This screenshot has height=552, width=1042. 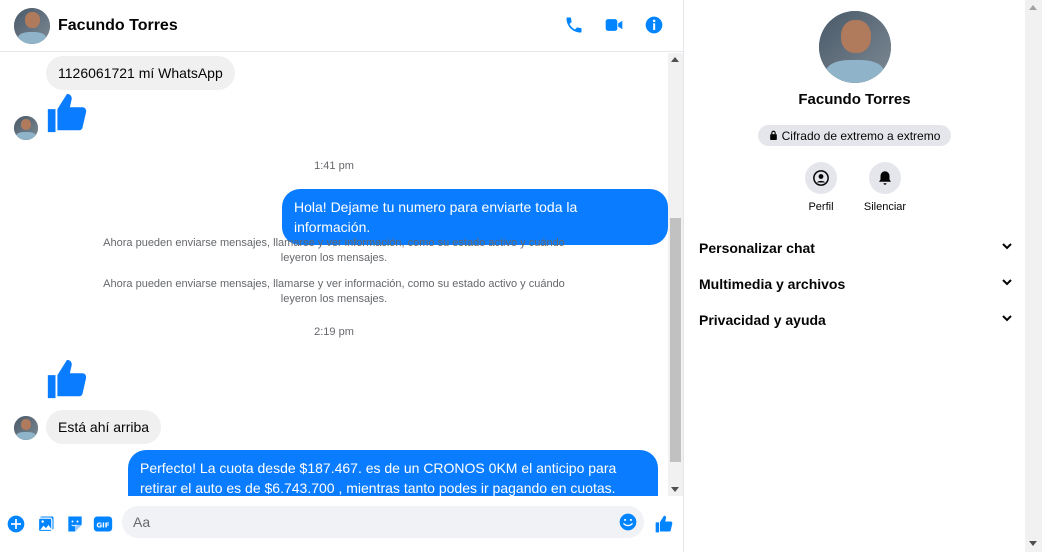 I want to click on contact-name: Facundo Torres, so click(x=118, y=26).